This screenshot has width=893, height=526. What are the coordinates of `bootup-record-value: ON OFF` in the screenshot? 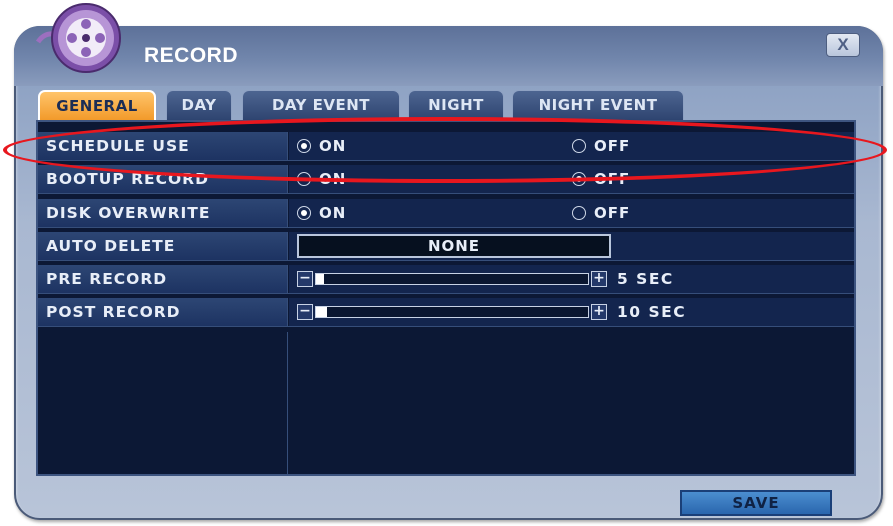 It's located at (571, 179).